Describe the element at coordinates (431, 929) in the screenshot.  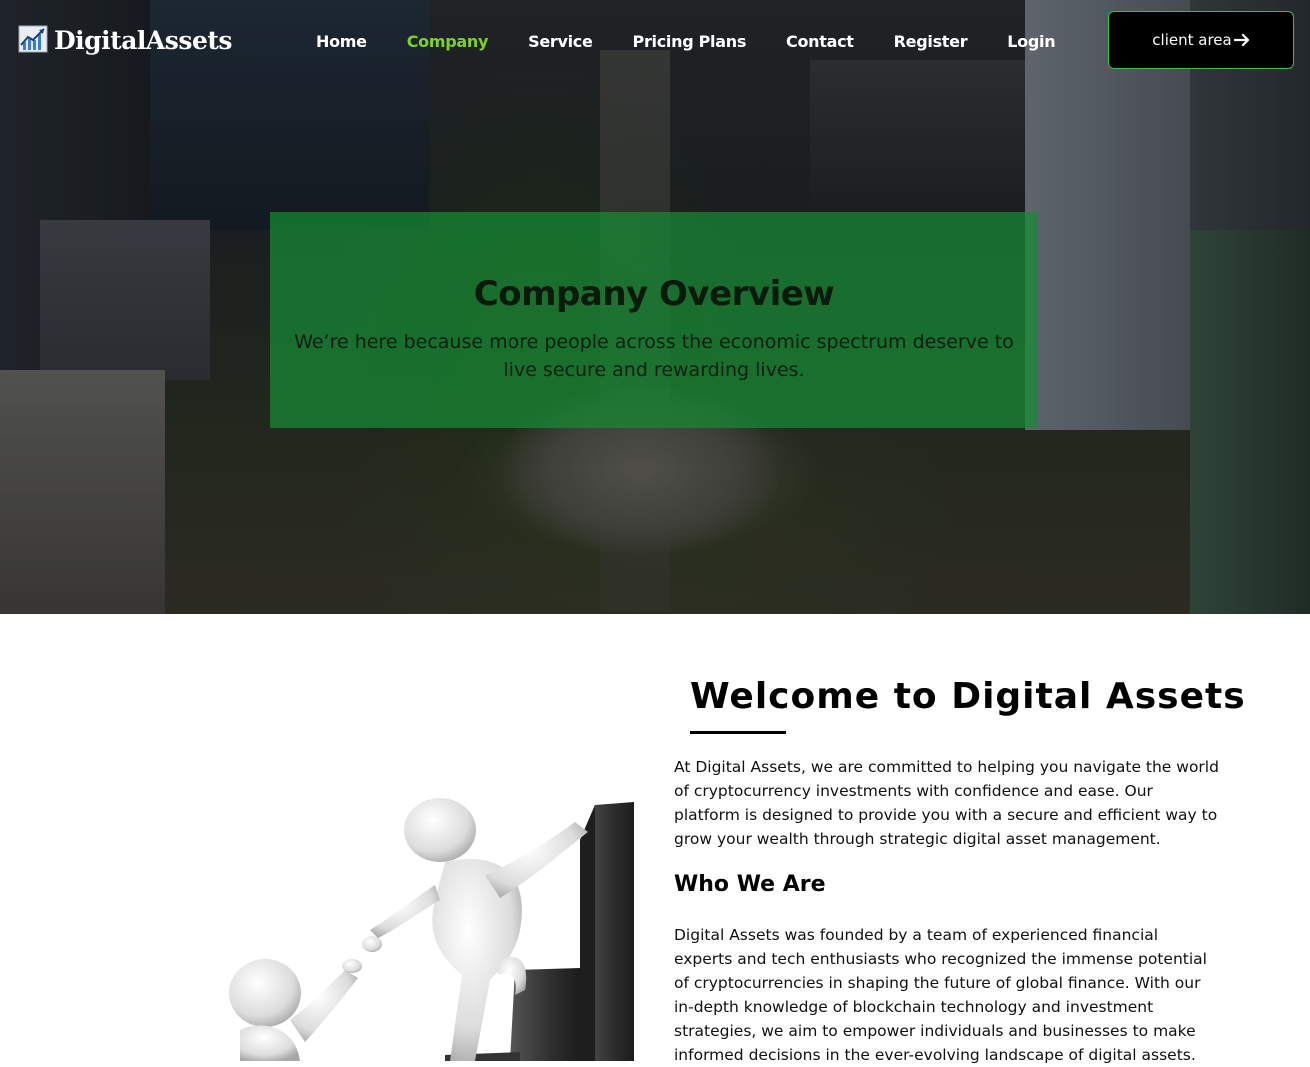
I see `helping-hand-illustration` at that location.